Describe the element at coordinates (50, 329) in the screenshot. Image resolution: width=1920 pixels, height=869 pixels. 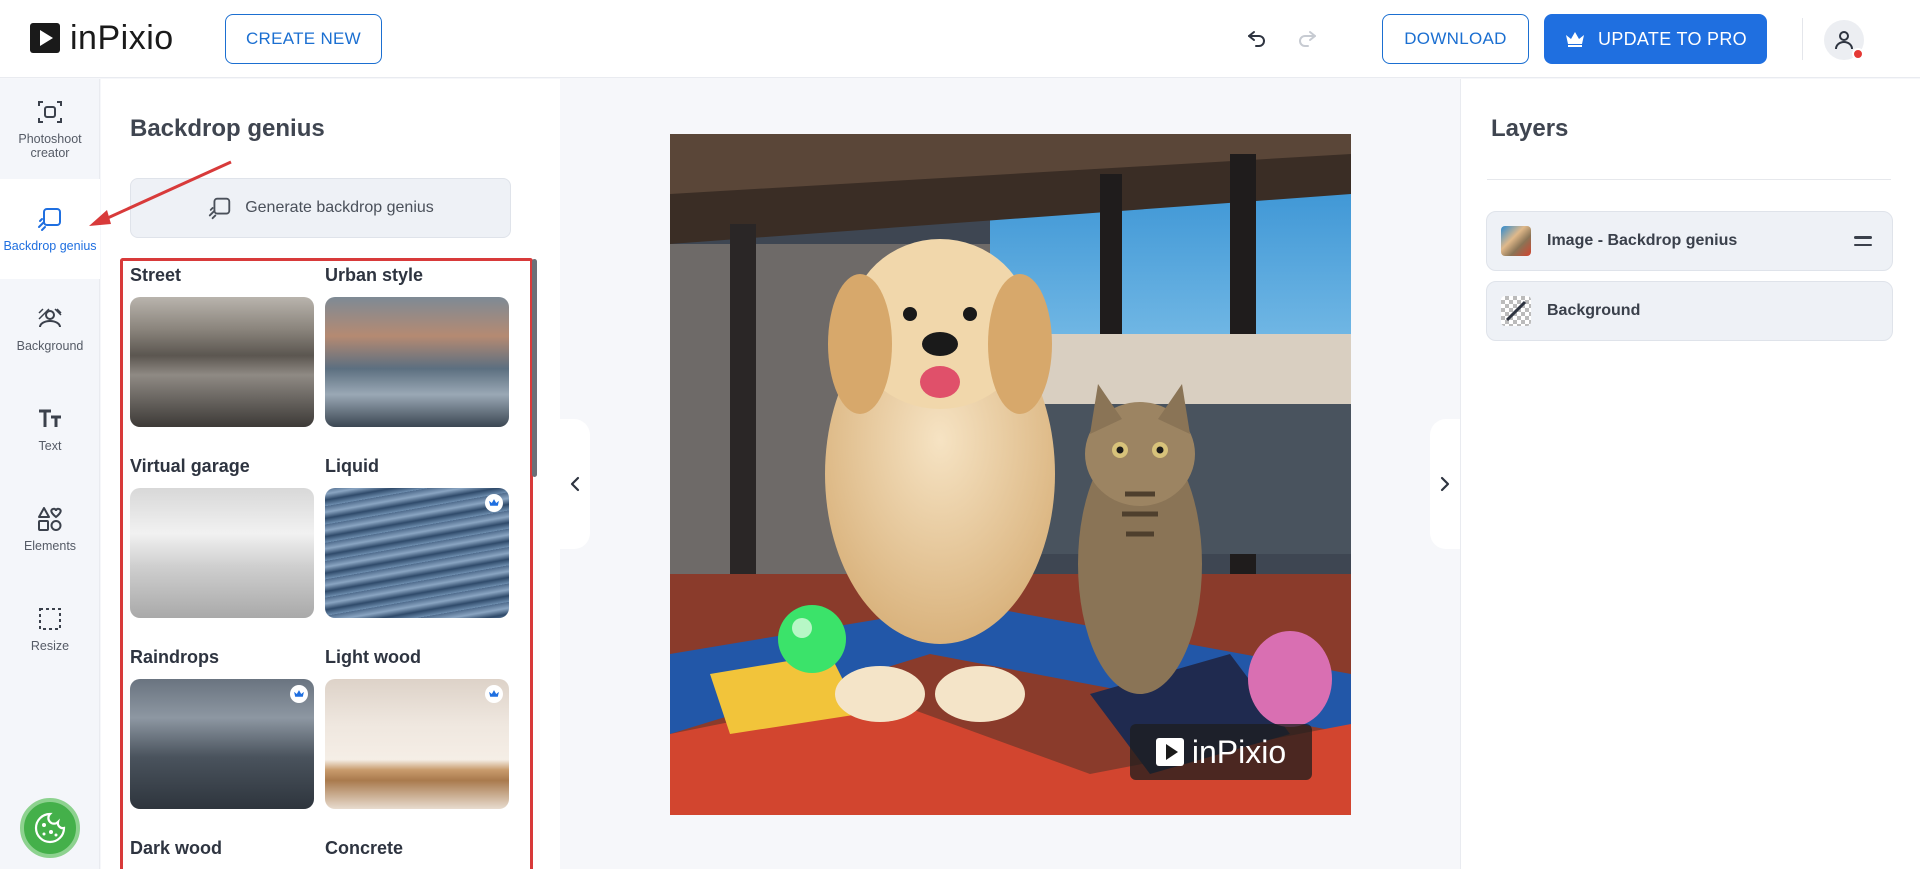
I see `rail-item-background: Background` at that location.